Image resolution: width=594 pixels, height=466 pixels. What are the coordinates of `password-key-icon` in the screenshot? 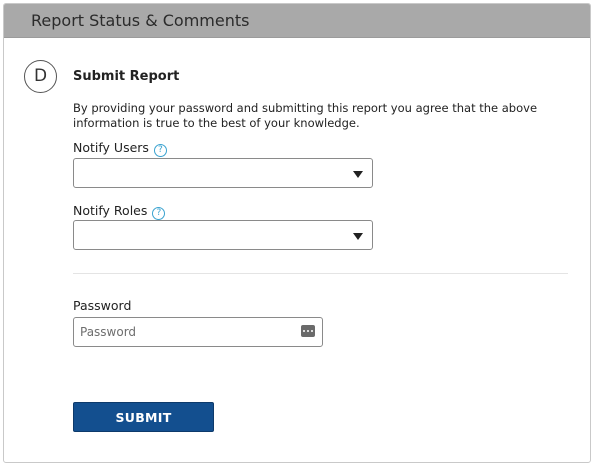 It's located at (308, 331).